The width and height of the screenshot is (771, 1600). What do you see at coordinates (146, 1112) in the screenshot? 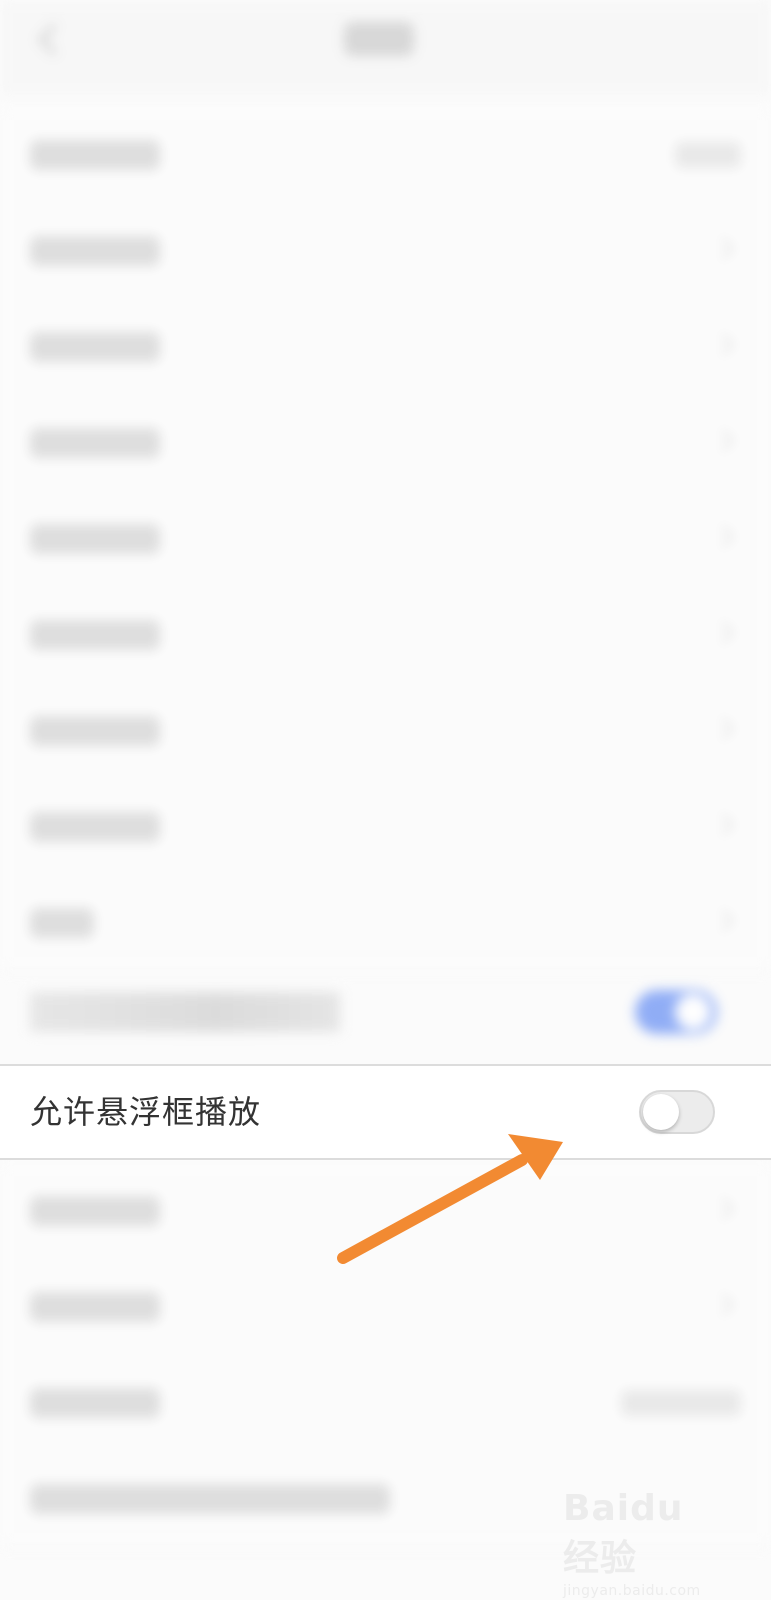
I see `floating-window-playback-label: 允许悬浮框播放` at bounding box center [146, 1112].